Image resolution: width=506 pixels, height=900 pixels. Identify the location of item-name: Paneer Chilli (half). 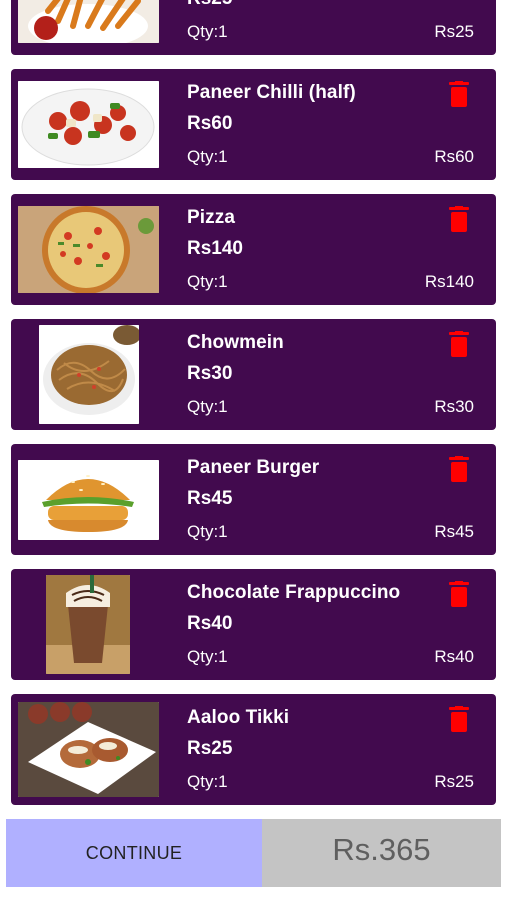
(271, 92).